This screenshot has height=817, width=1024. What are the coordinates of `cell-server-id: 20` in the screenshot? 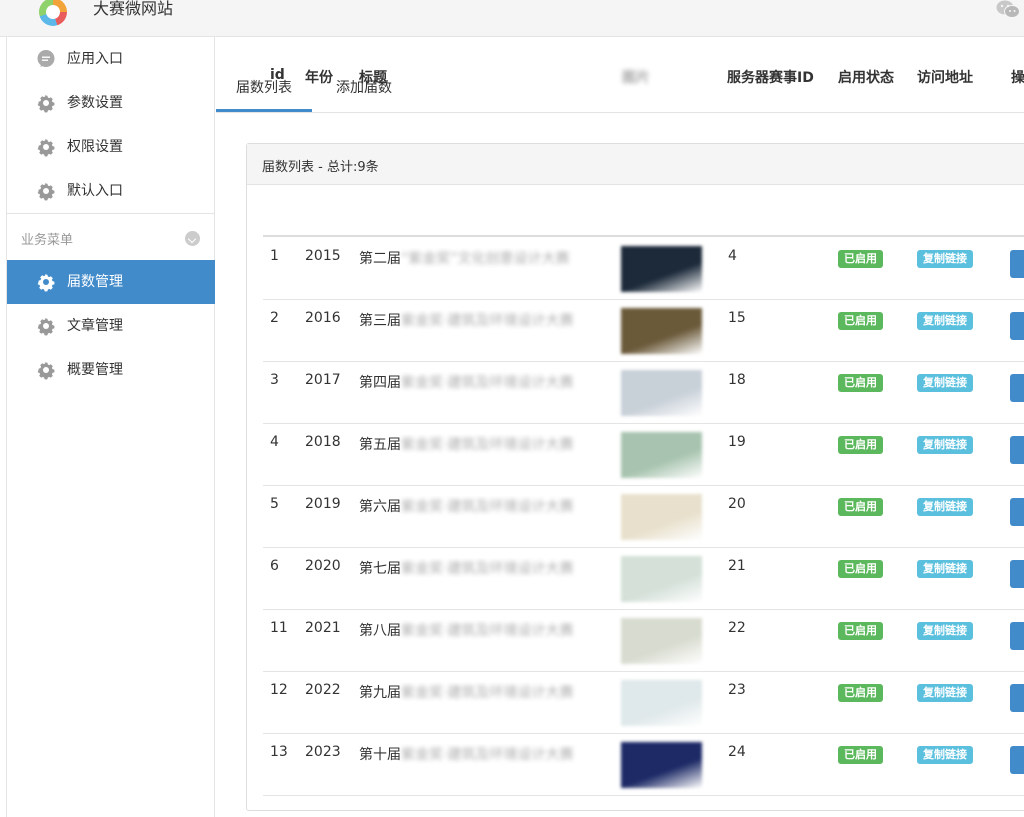 It's located at (737, 504).